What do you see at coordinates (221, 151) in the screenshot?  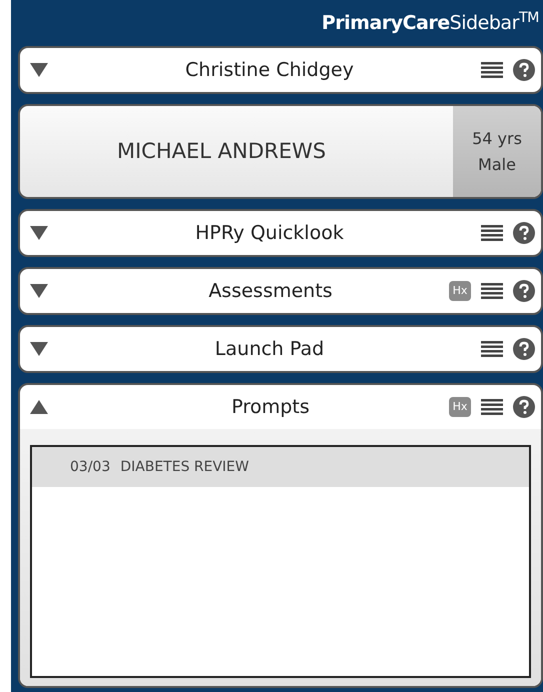 I see `patient-name: MICHAEL ANDREWS` at bounding box center [221, 151].